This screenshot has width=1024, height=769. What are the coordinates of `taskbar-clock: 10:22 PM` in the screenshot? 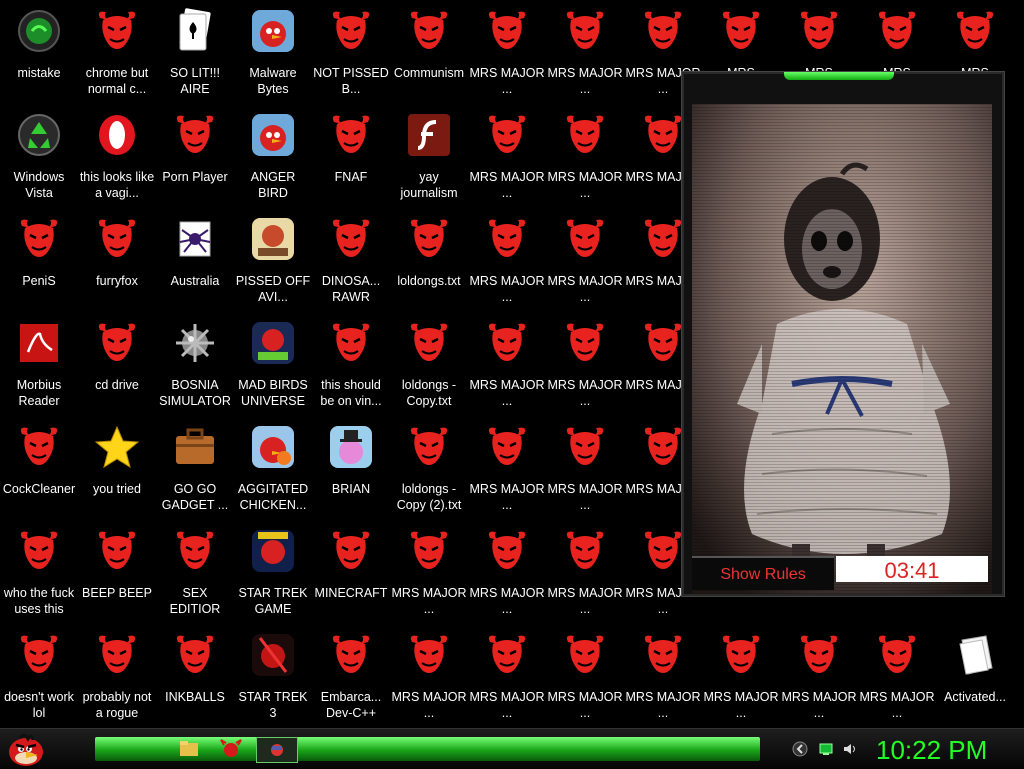 It's located at (931, 750).